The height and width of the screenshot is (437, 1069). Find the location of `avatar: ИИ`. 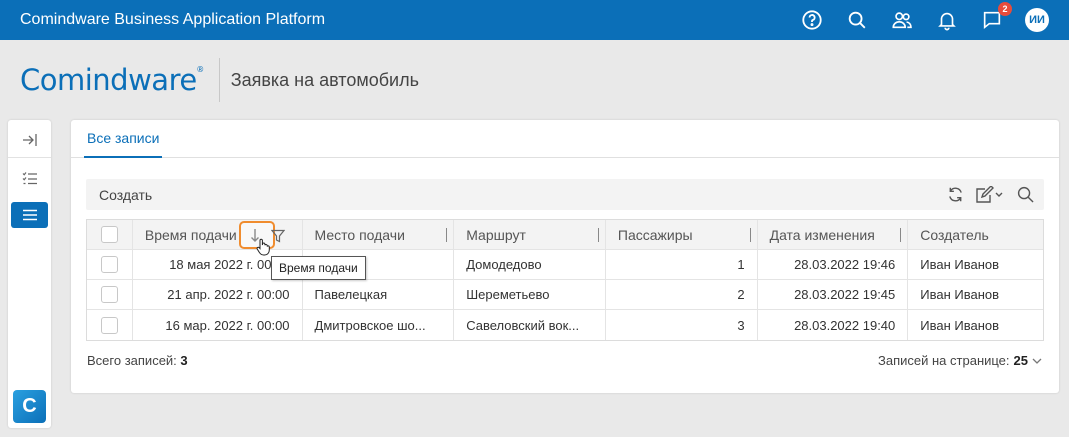

avatar: ИИ is located at coordinates (1037, 20).